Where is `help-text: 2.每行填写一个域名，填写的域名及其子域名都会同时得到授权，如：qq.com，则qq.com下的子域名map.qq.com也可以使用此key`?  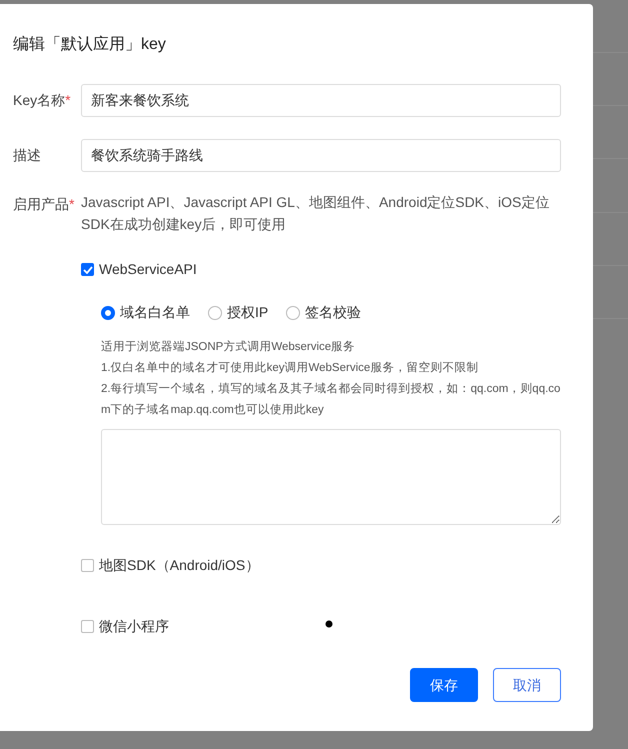 help-text: 2.每行填写一个域名，填写的域名及其子域名都会同时得到授权，如：qq.com，则qq.com下的子域名map.qq.com也可以使用此key is located at coordinates (331, 400).